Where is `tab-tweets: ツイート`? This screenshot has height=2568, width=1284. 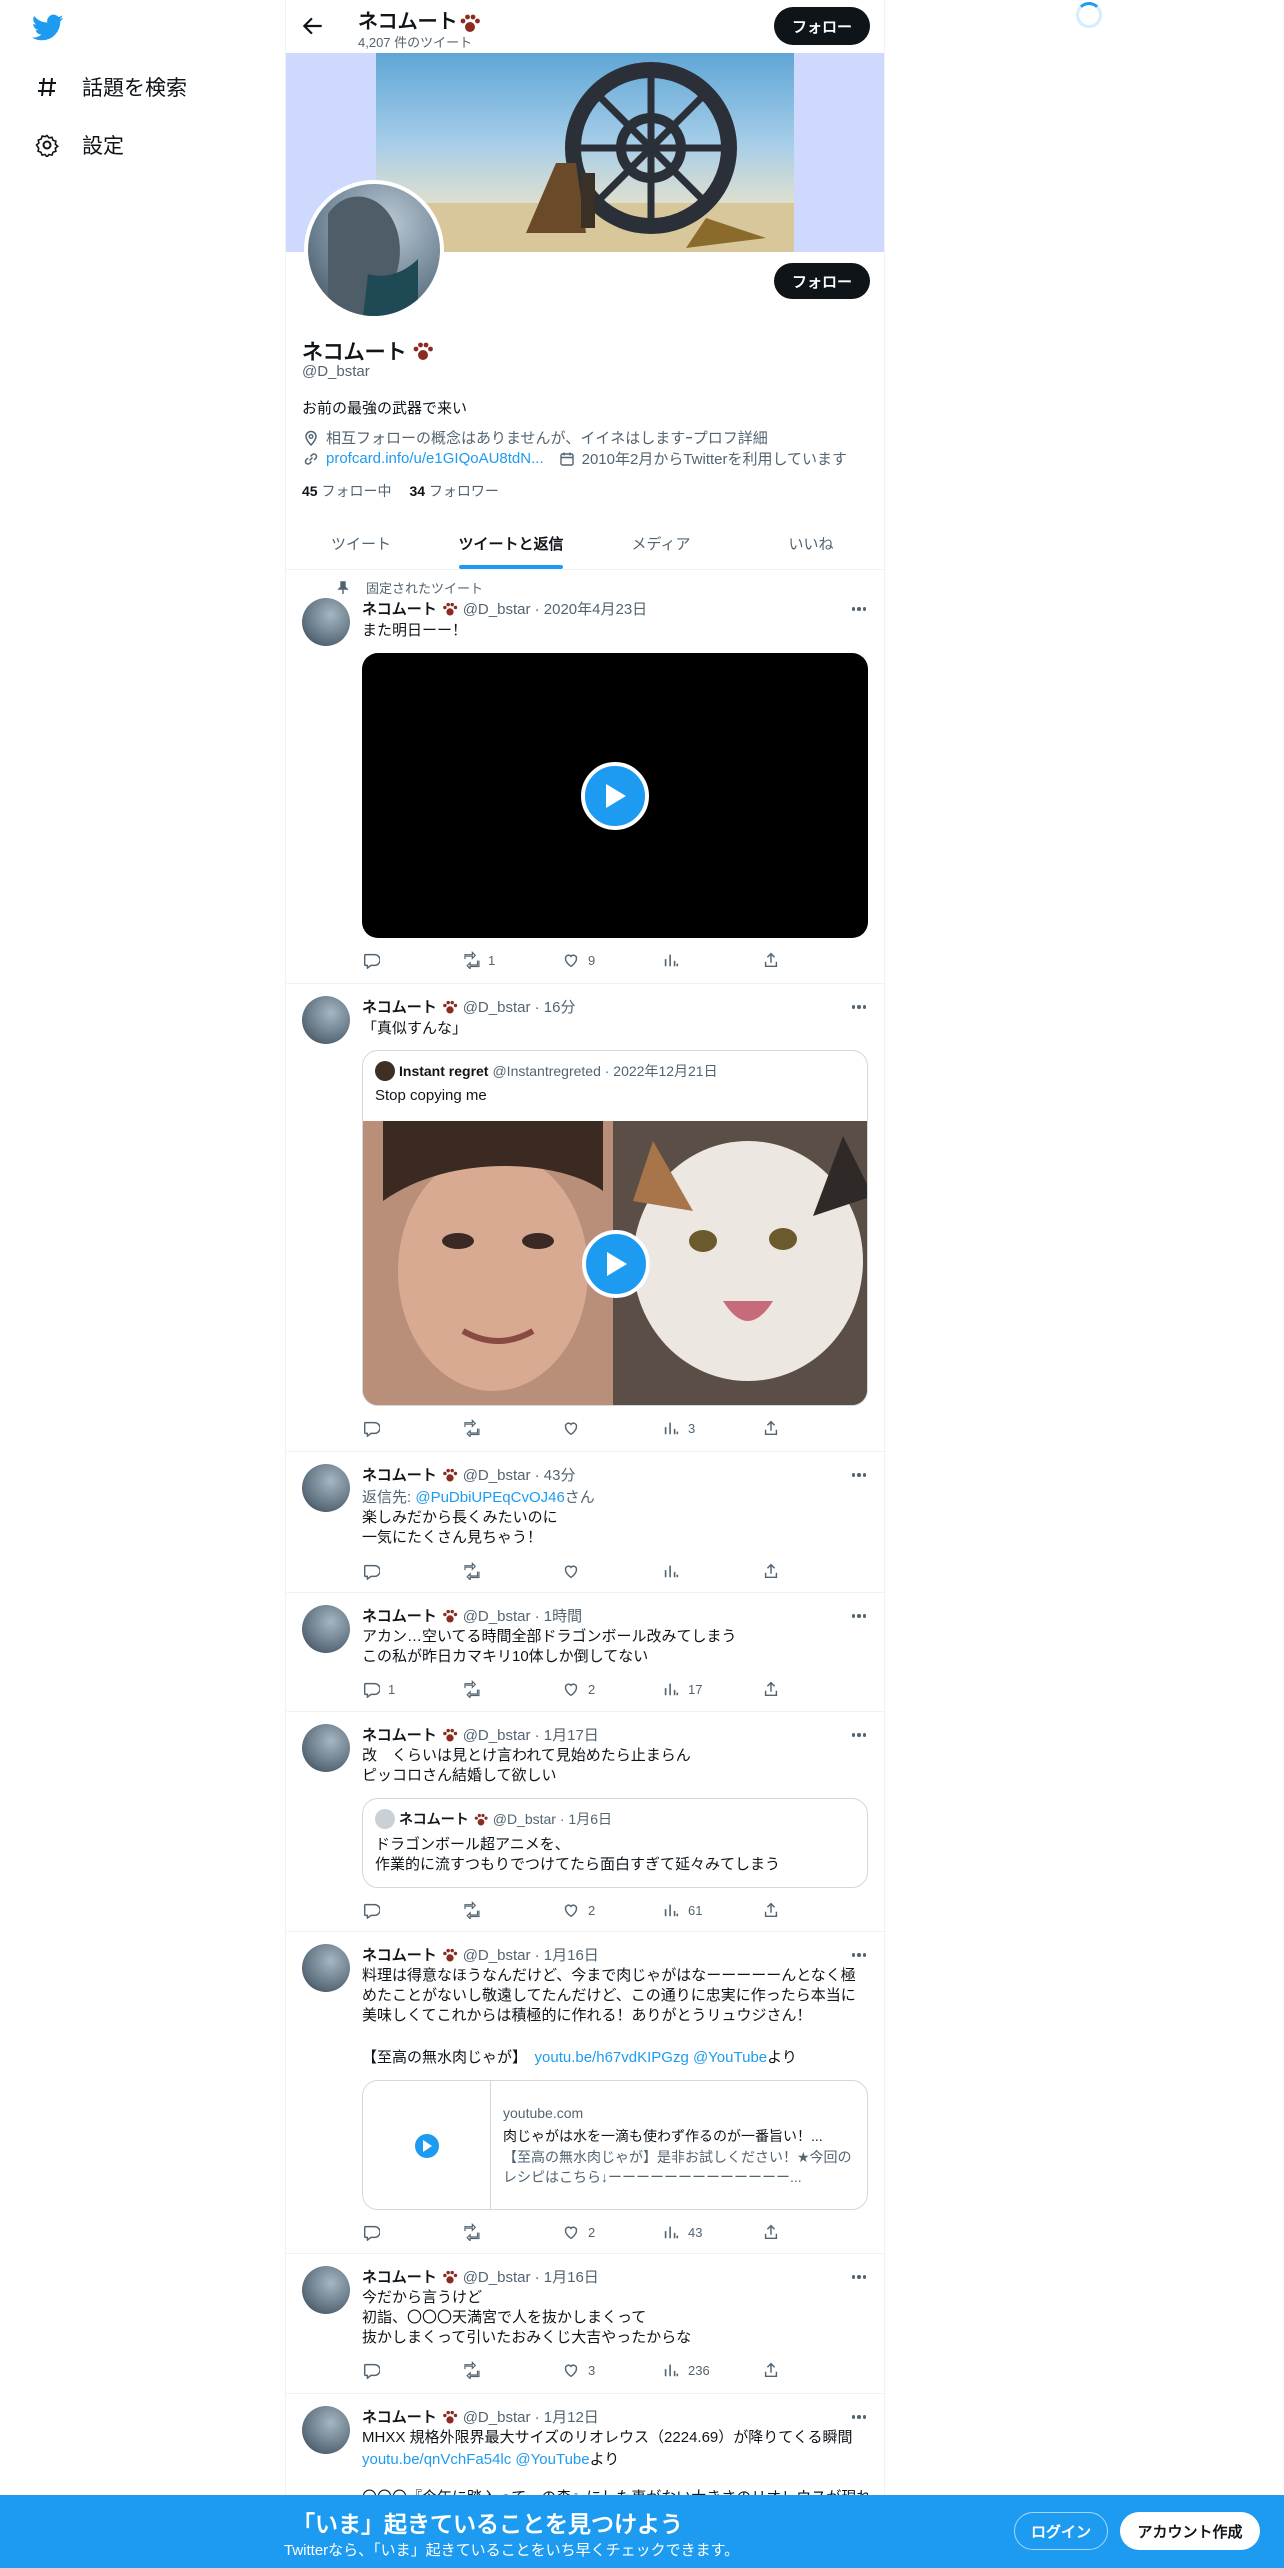
tab-tweets: ツイート is located at coordinates (361, 543).